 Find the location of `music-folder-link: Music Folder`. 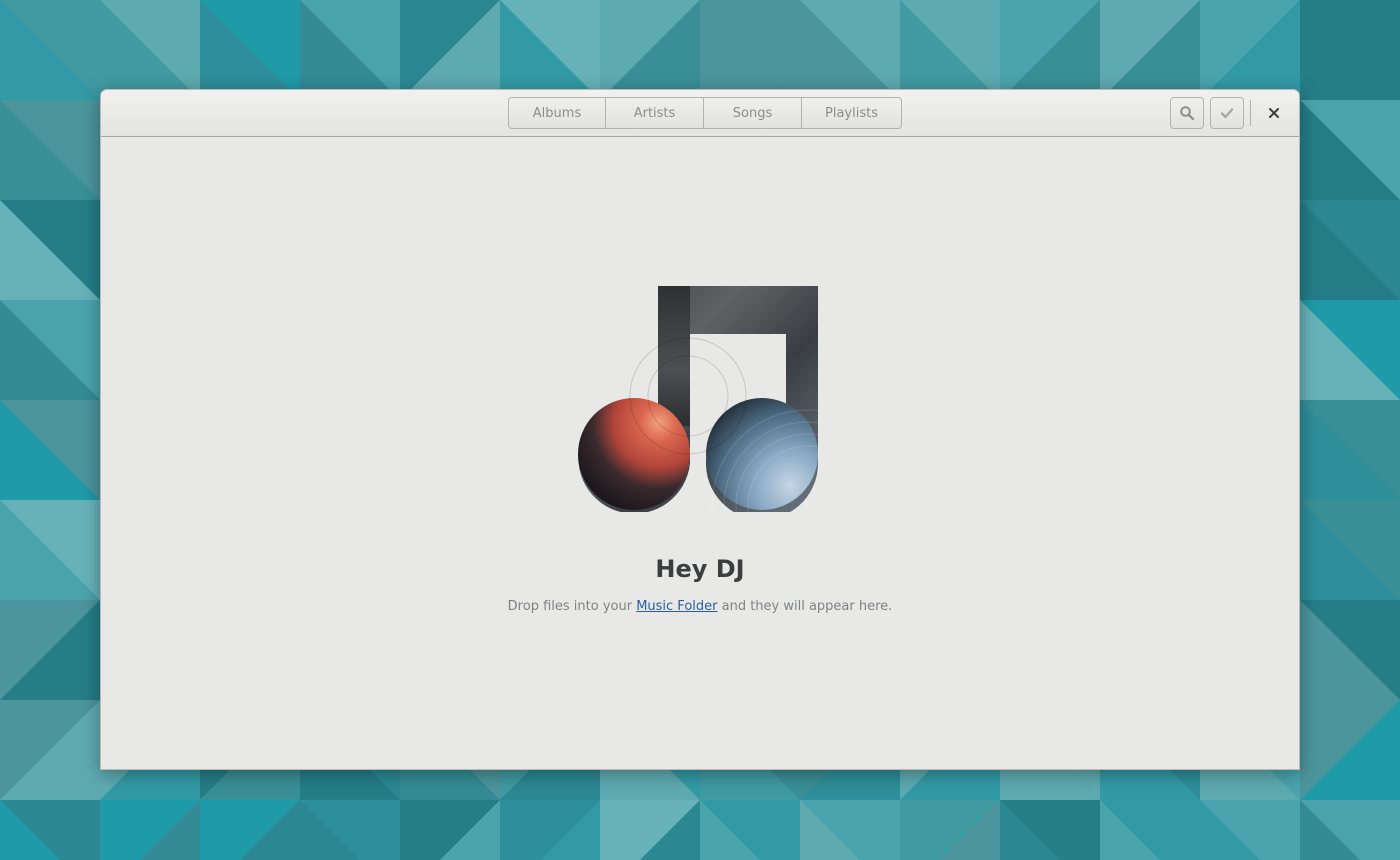

music-folder-link: Music Folder is located at coordinates (676, 606).